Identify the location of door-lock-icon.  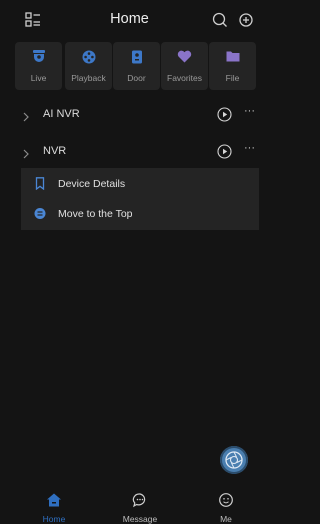
(136, 57).